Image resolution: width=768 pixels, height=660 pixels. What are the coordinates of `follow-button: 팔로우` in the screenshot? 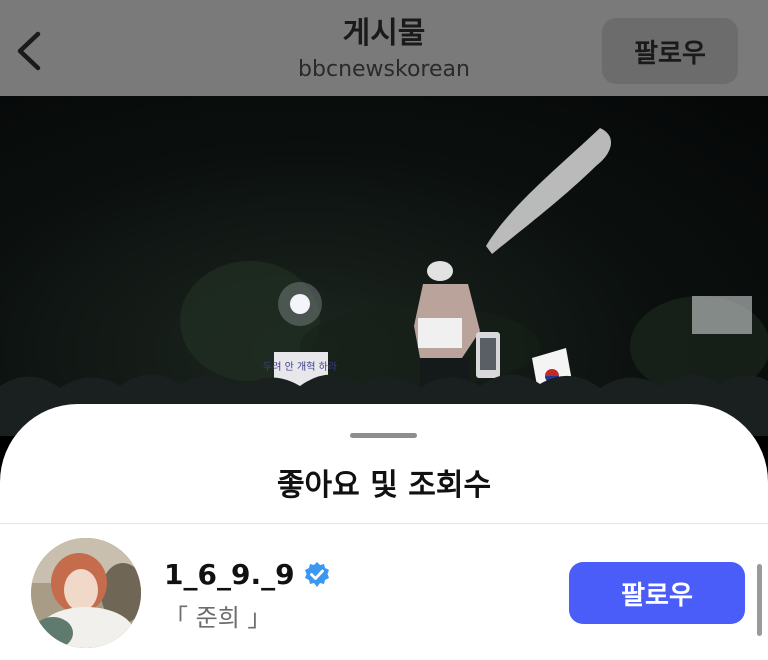 It's located at (657, 593).